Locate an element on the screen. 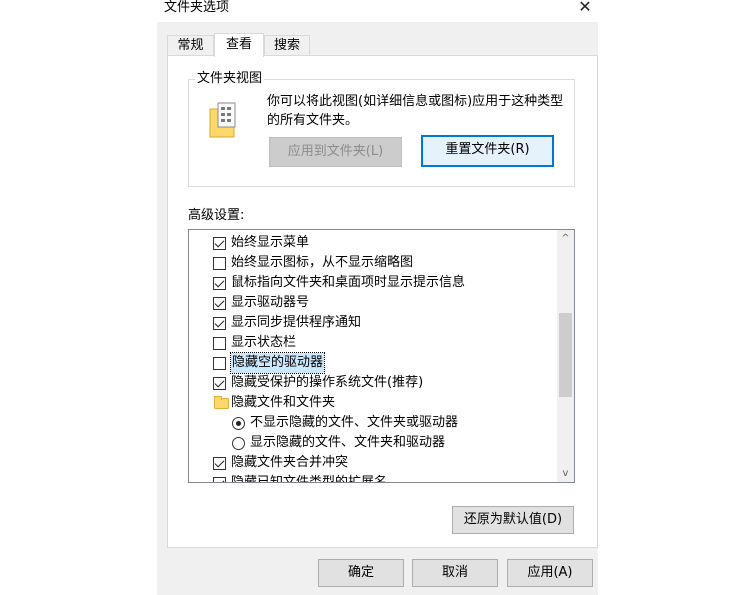  item-label: 显示状态栏 is located at coordinates (264, 342).